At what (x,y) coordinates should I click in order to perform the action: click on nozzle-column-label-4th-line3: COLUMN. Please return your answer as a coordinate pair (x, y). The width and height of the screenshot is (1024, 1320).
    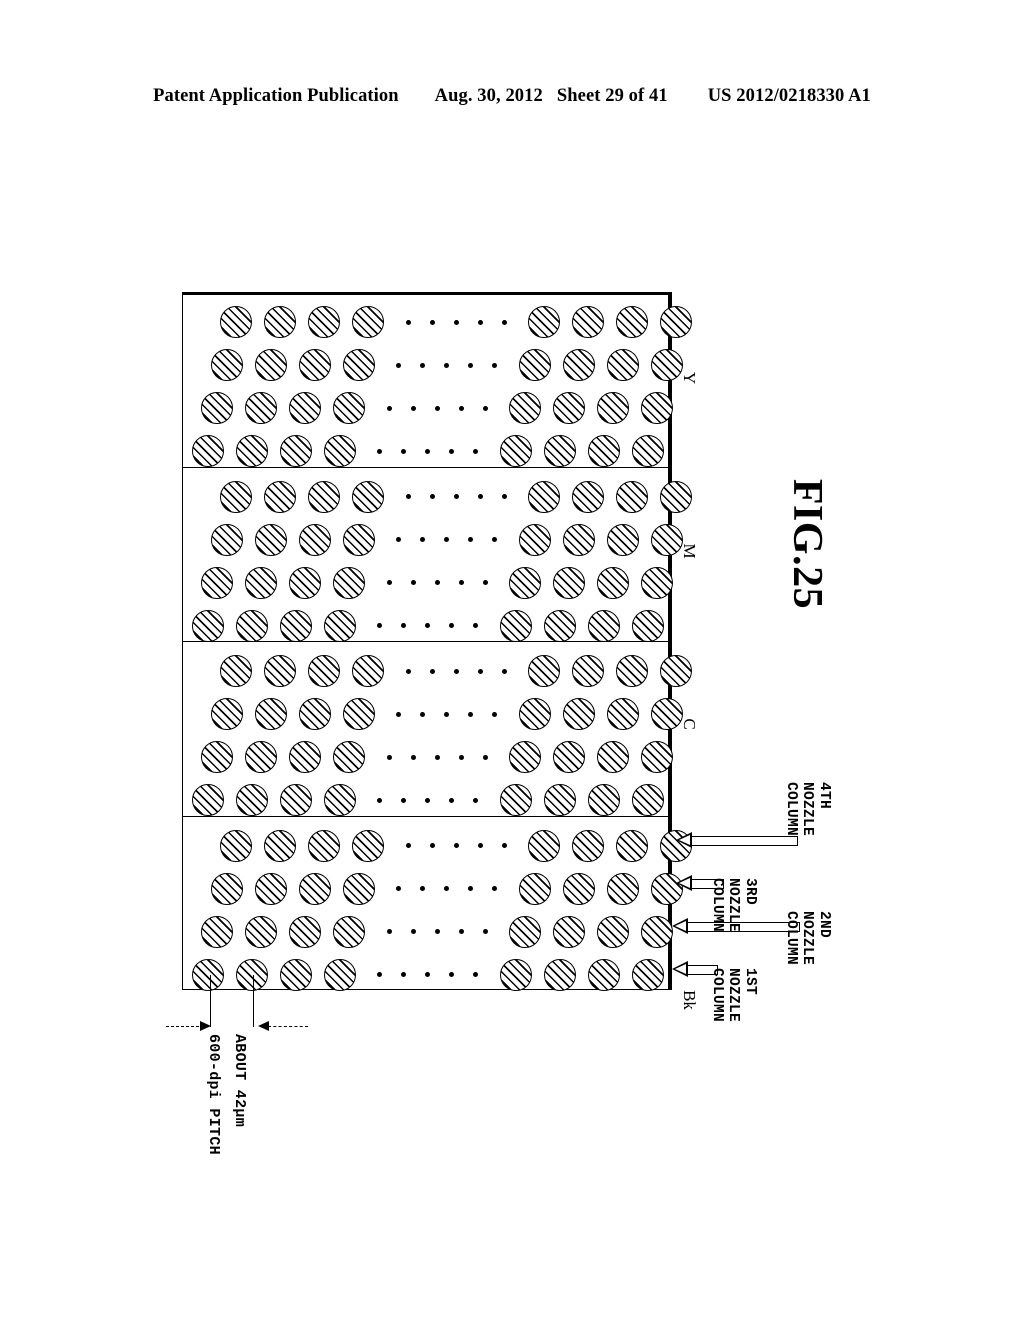
    Looking at the image, I should click on (791, 809).